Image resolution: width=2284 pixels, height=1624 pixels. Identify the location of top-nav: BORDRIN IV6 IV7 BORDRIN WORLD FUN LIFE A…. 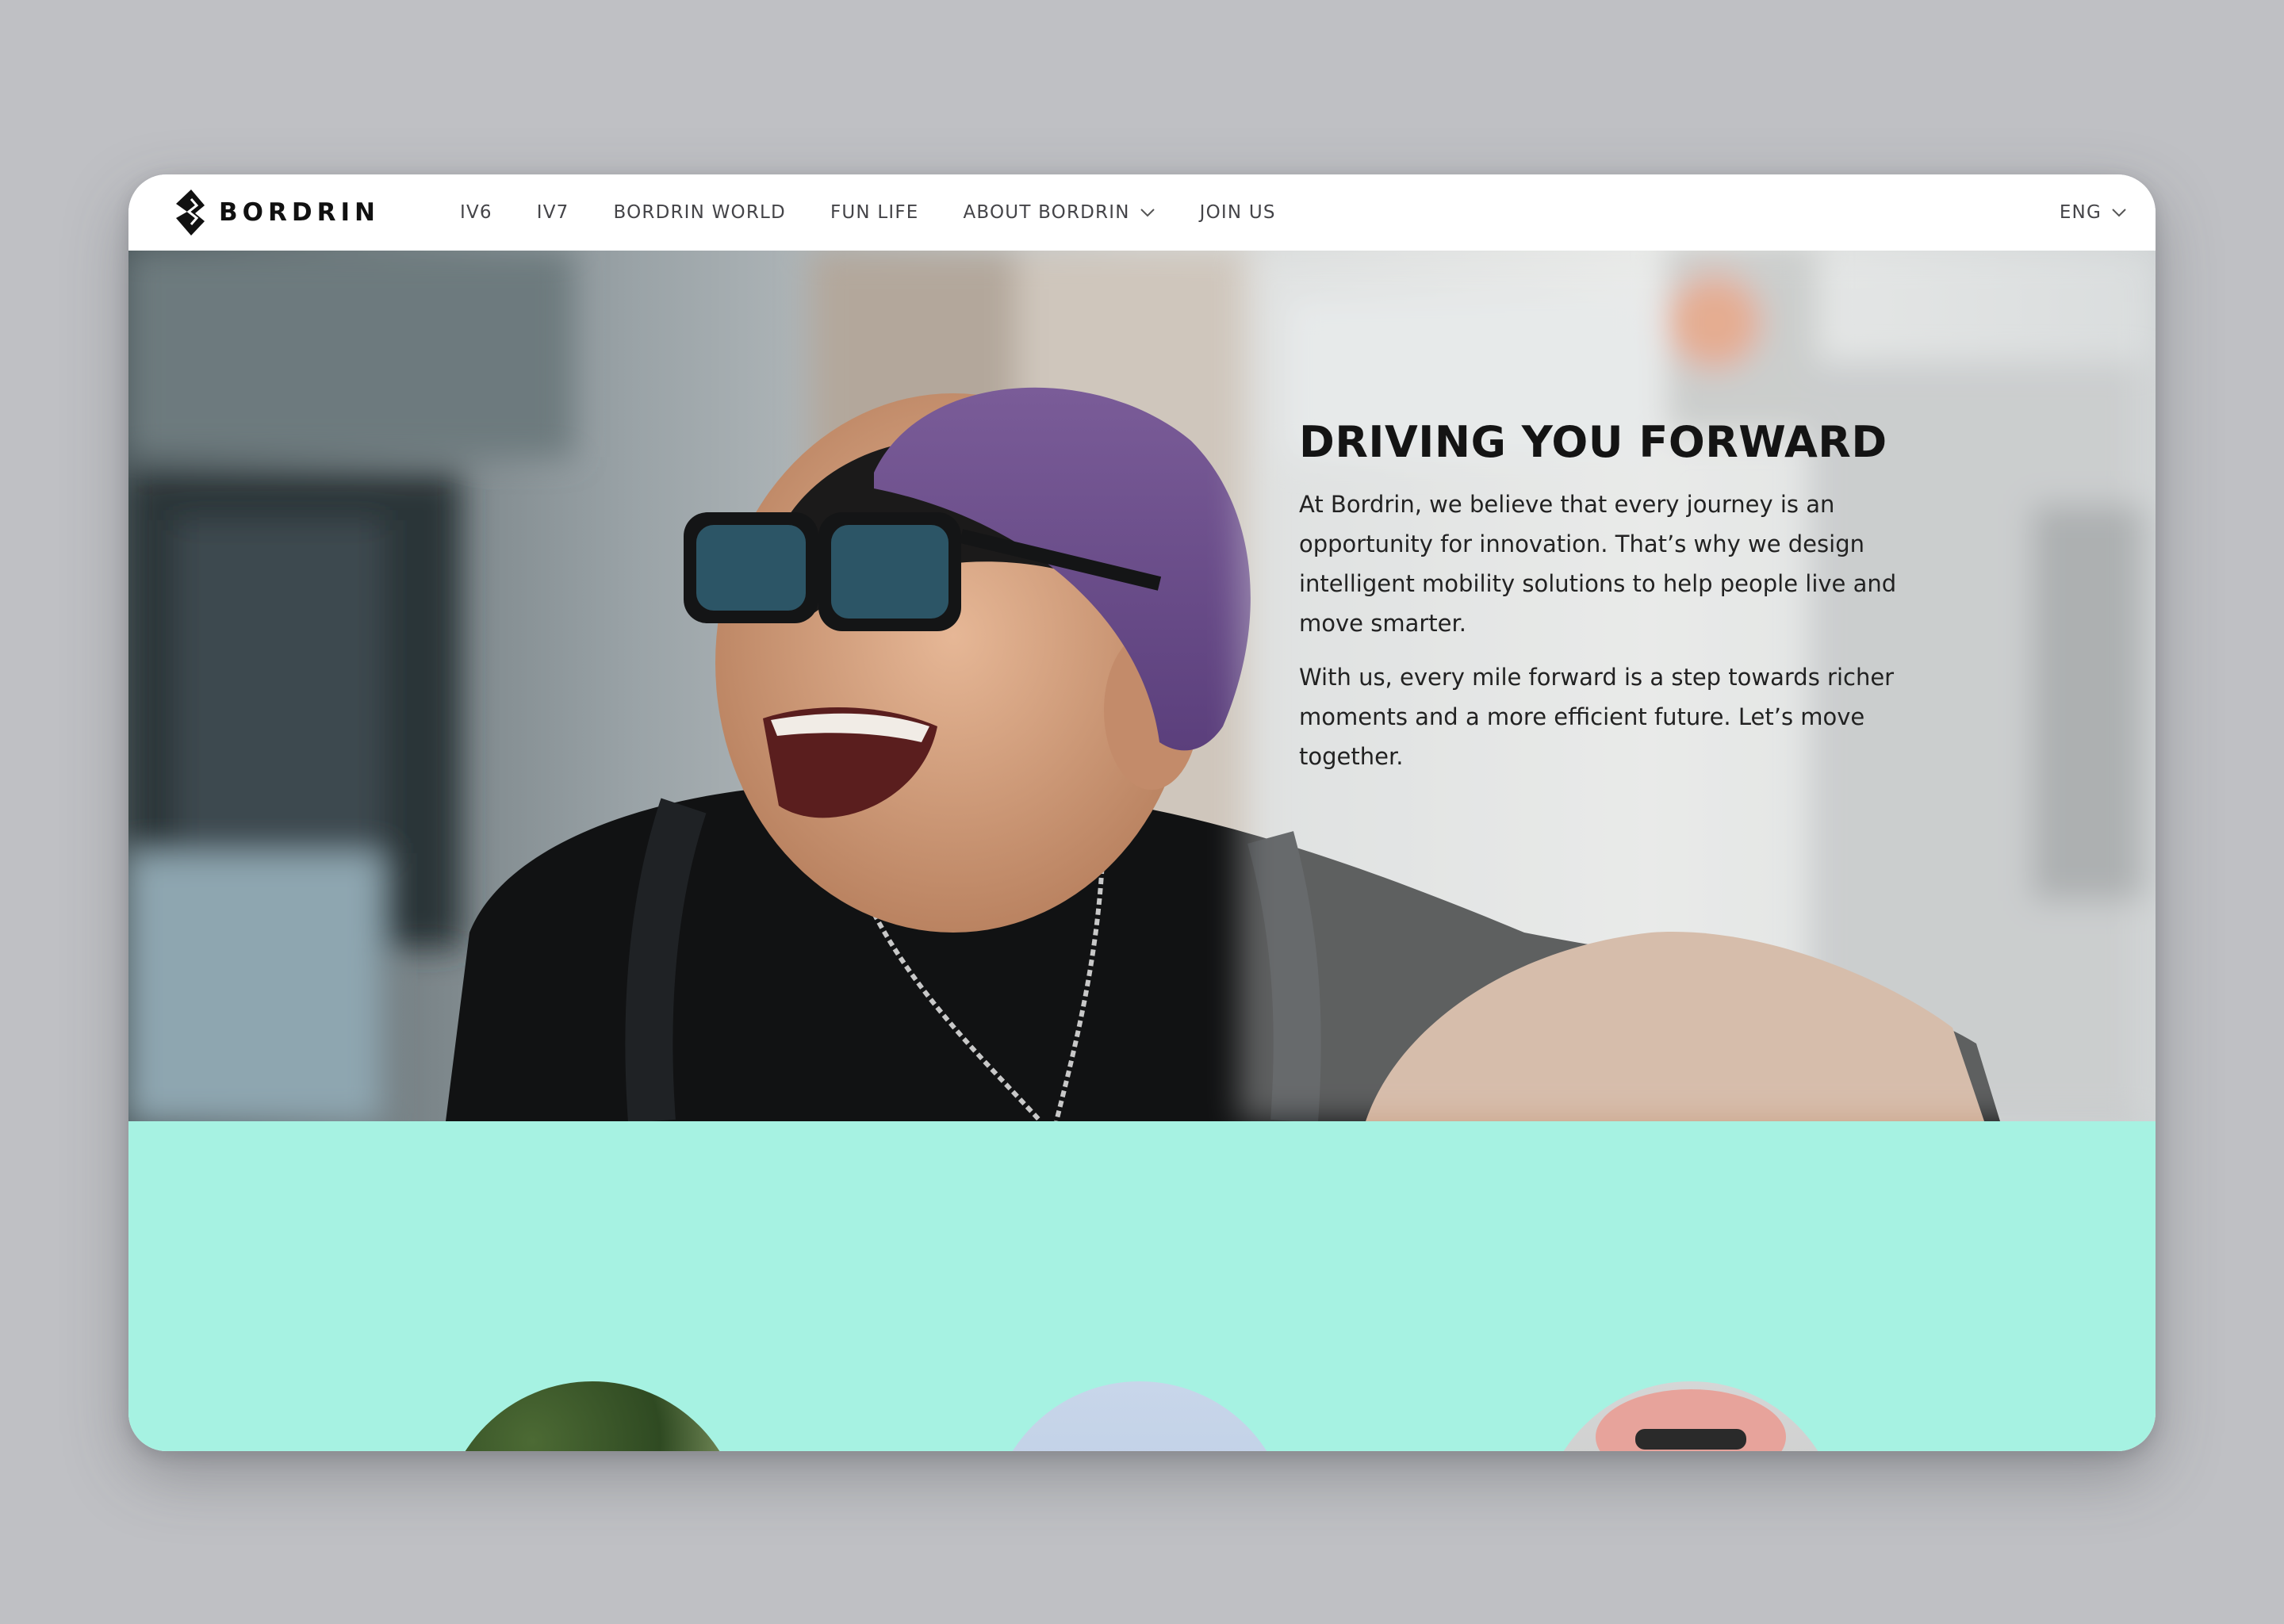
(1142, 213).